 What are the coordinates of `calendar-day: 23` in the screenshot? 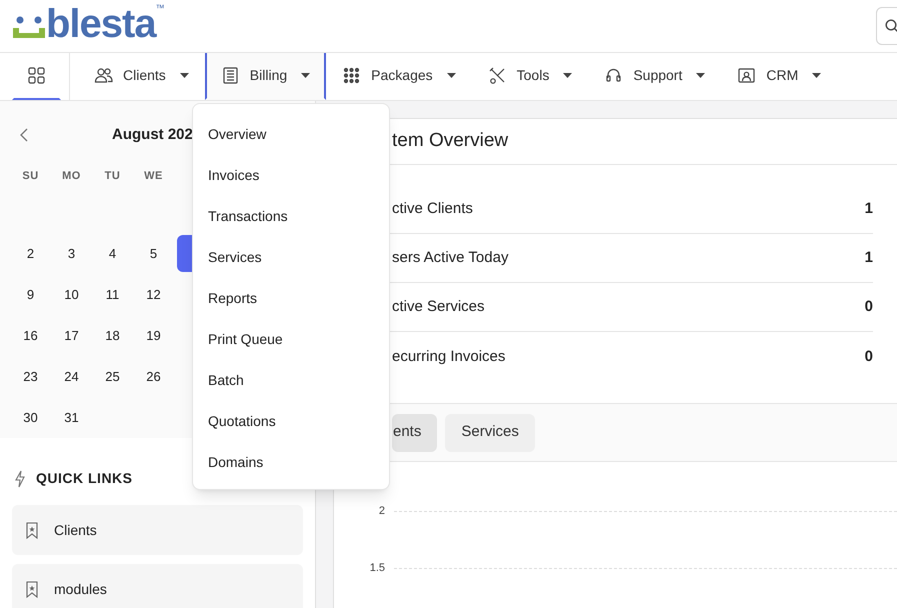 It's located at (30, 376).